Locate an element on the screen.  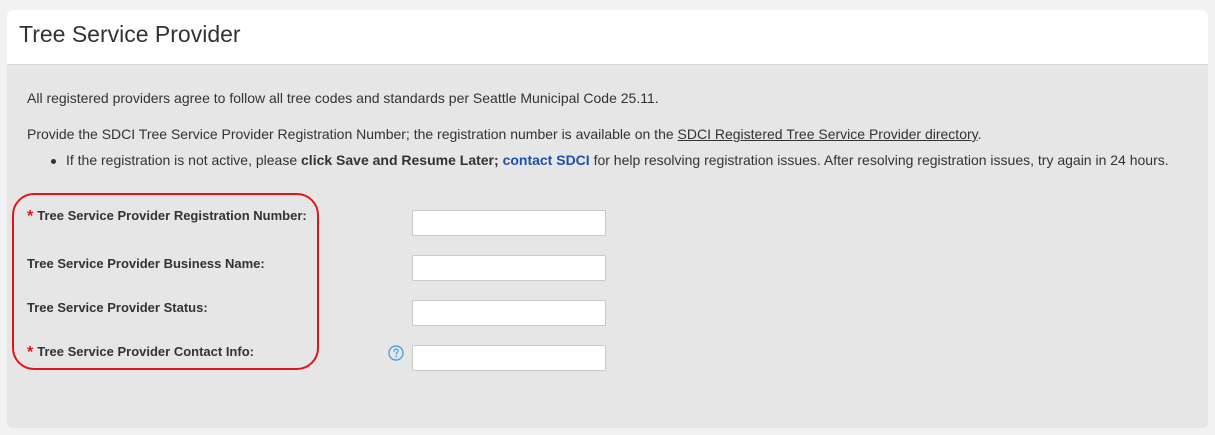
status-input is located at coordinates (509, 313).